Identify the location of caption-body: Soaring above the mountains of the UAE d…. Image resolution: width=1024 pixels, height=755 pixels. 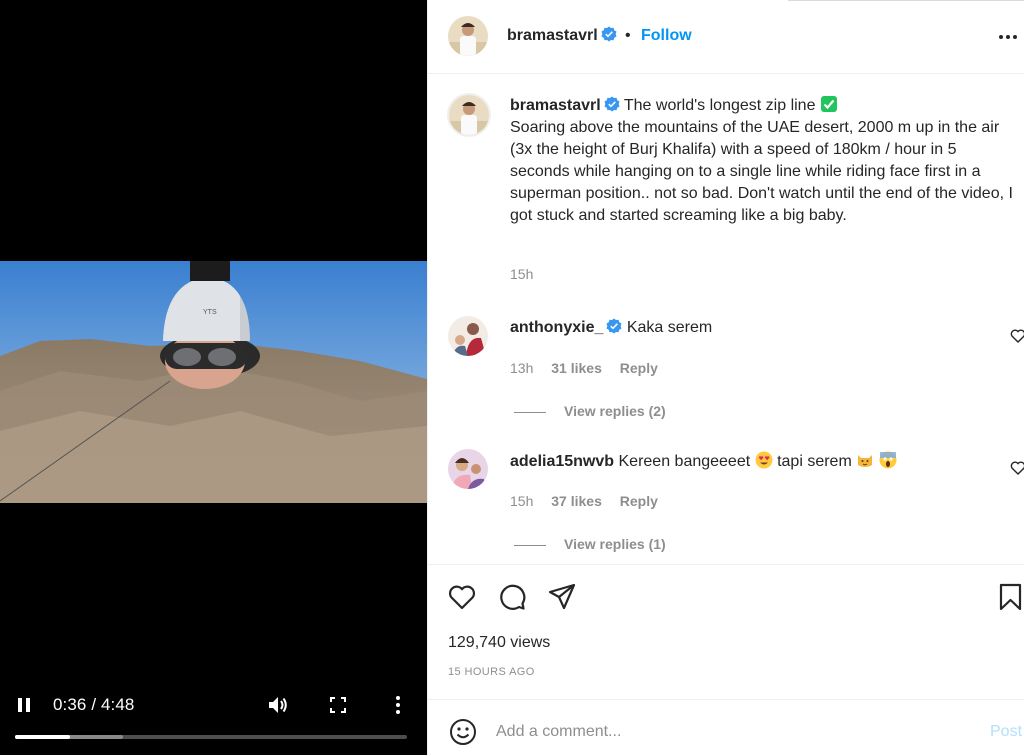
(761, 171).